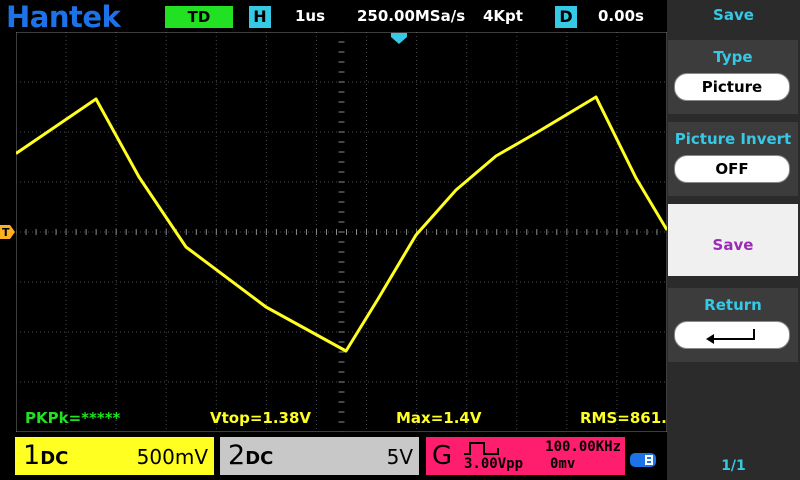 The width and height of the screenshot is (800, 480). I want to click on return-pill, so click(732, 335).